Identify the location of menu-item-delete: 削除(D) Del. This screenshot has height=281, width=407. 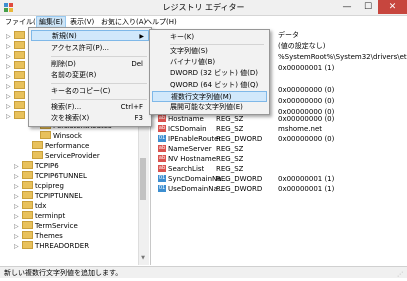
(100, 64).